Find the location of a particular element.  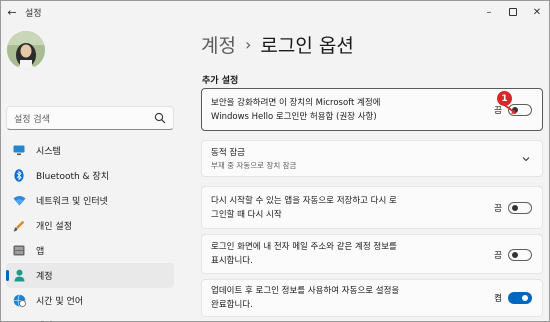

window-controls: – ✕ is located at coordinates (513, 12).